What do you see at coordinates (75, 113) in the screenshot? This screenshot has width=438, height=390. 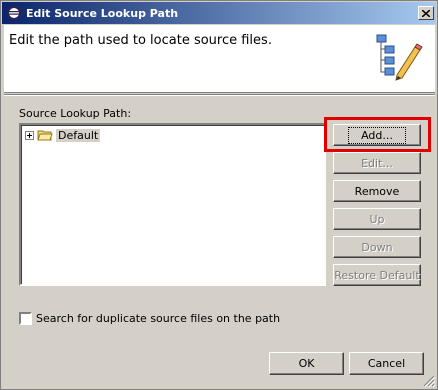 I see `source-lookup-path-label: Source Lookup Path:` at bounding box center [75, 113].